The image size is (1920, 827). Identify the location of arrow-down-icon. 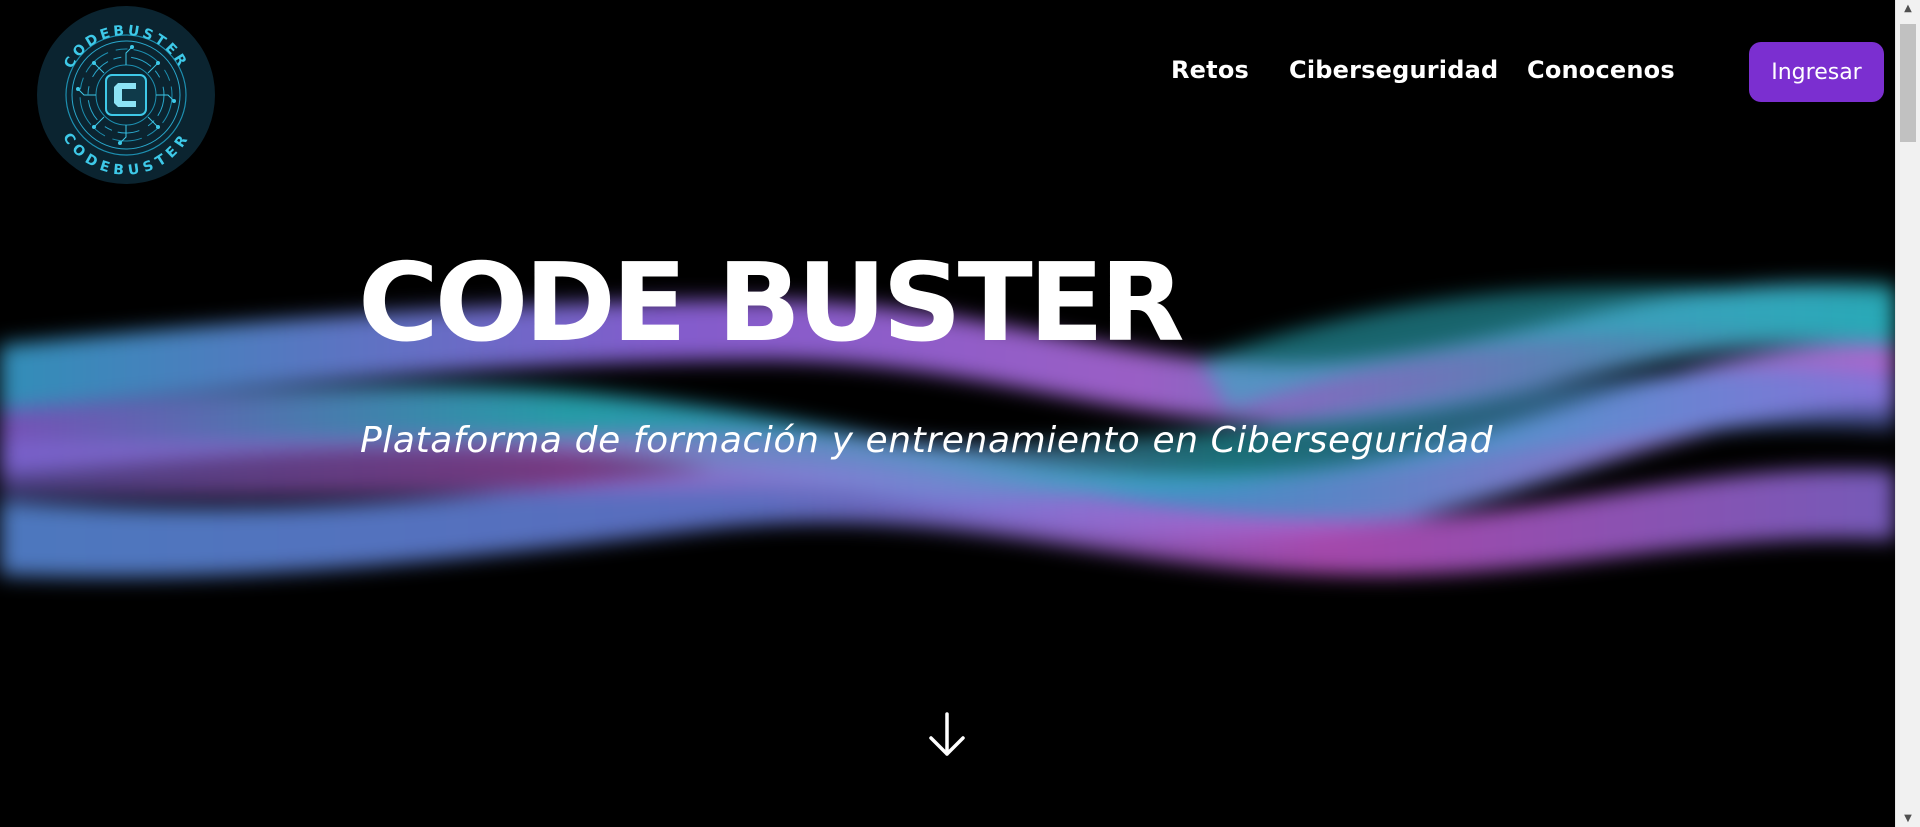
(947, 735).